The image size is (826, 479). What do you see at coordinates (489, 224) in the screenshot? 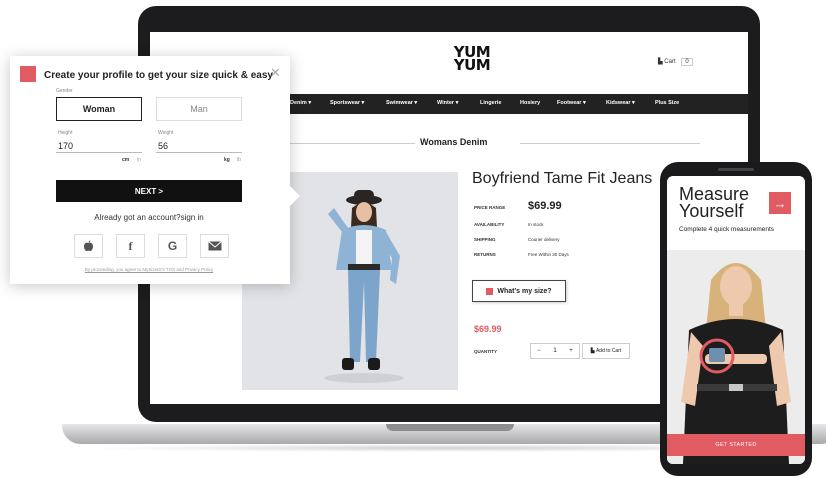
I see `spec-label-availability: AVAILABILITY` at bounding box center [489, 224].